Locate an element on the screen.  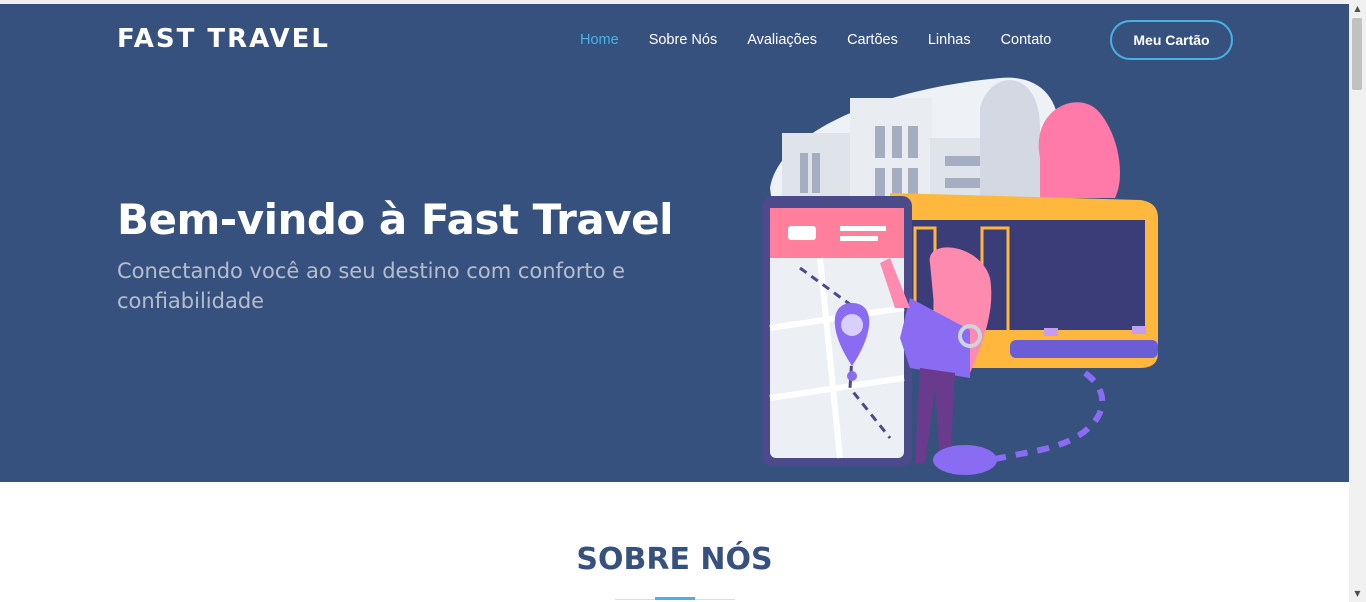
scrollbar-thumb is located at coordinates (1357, 54).